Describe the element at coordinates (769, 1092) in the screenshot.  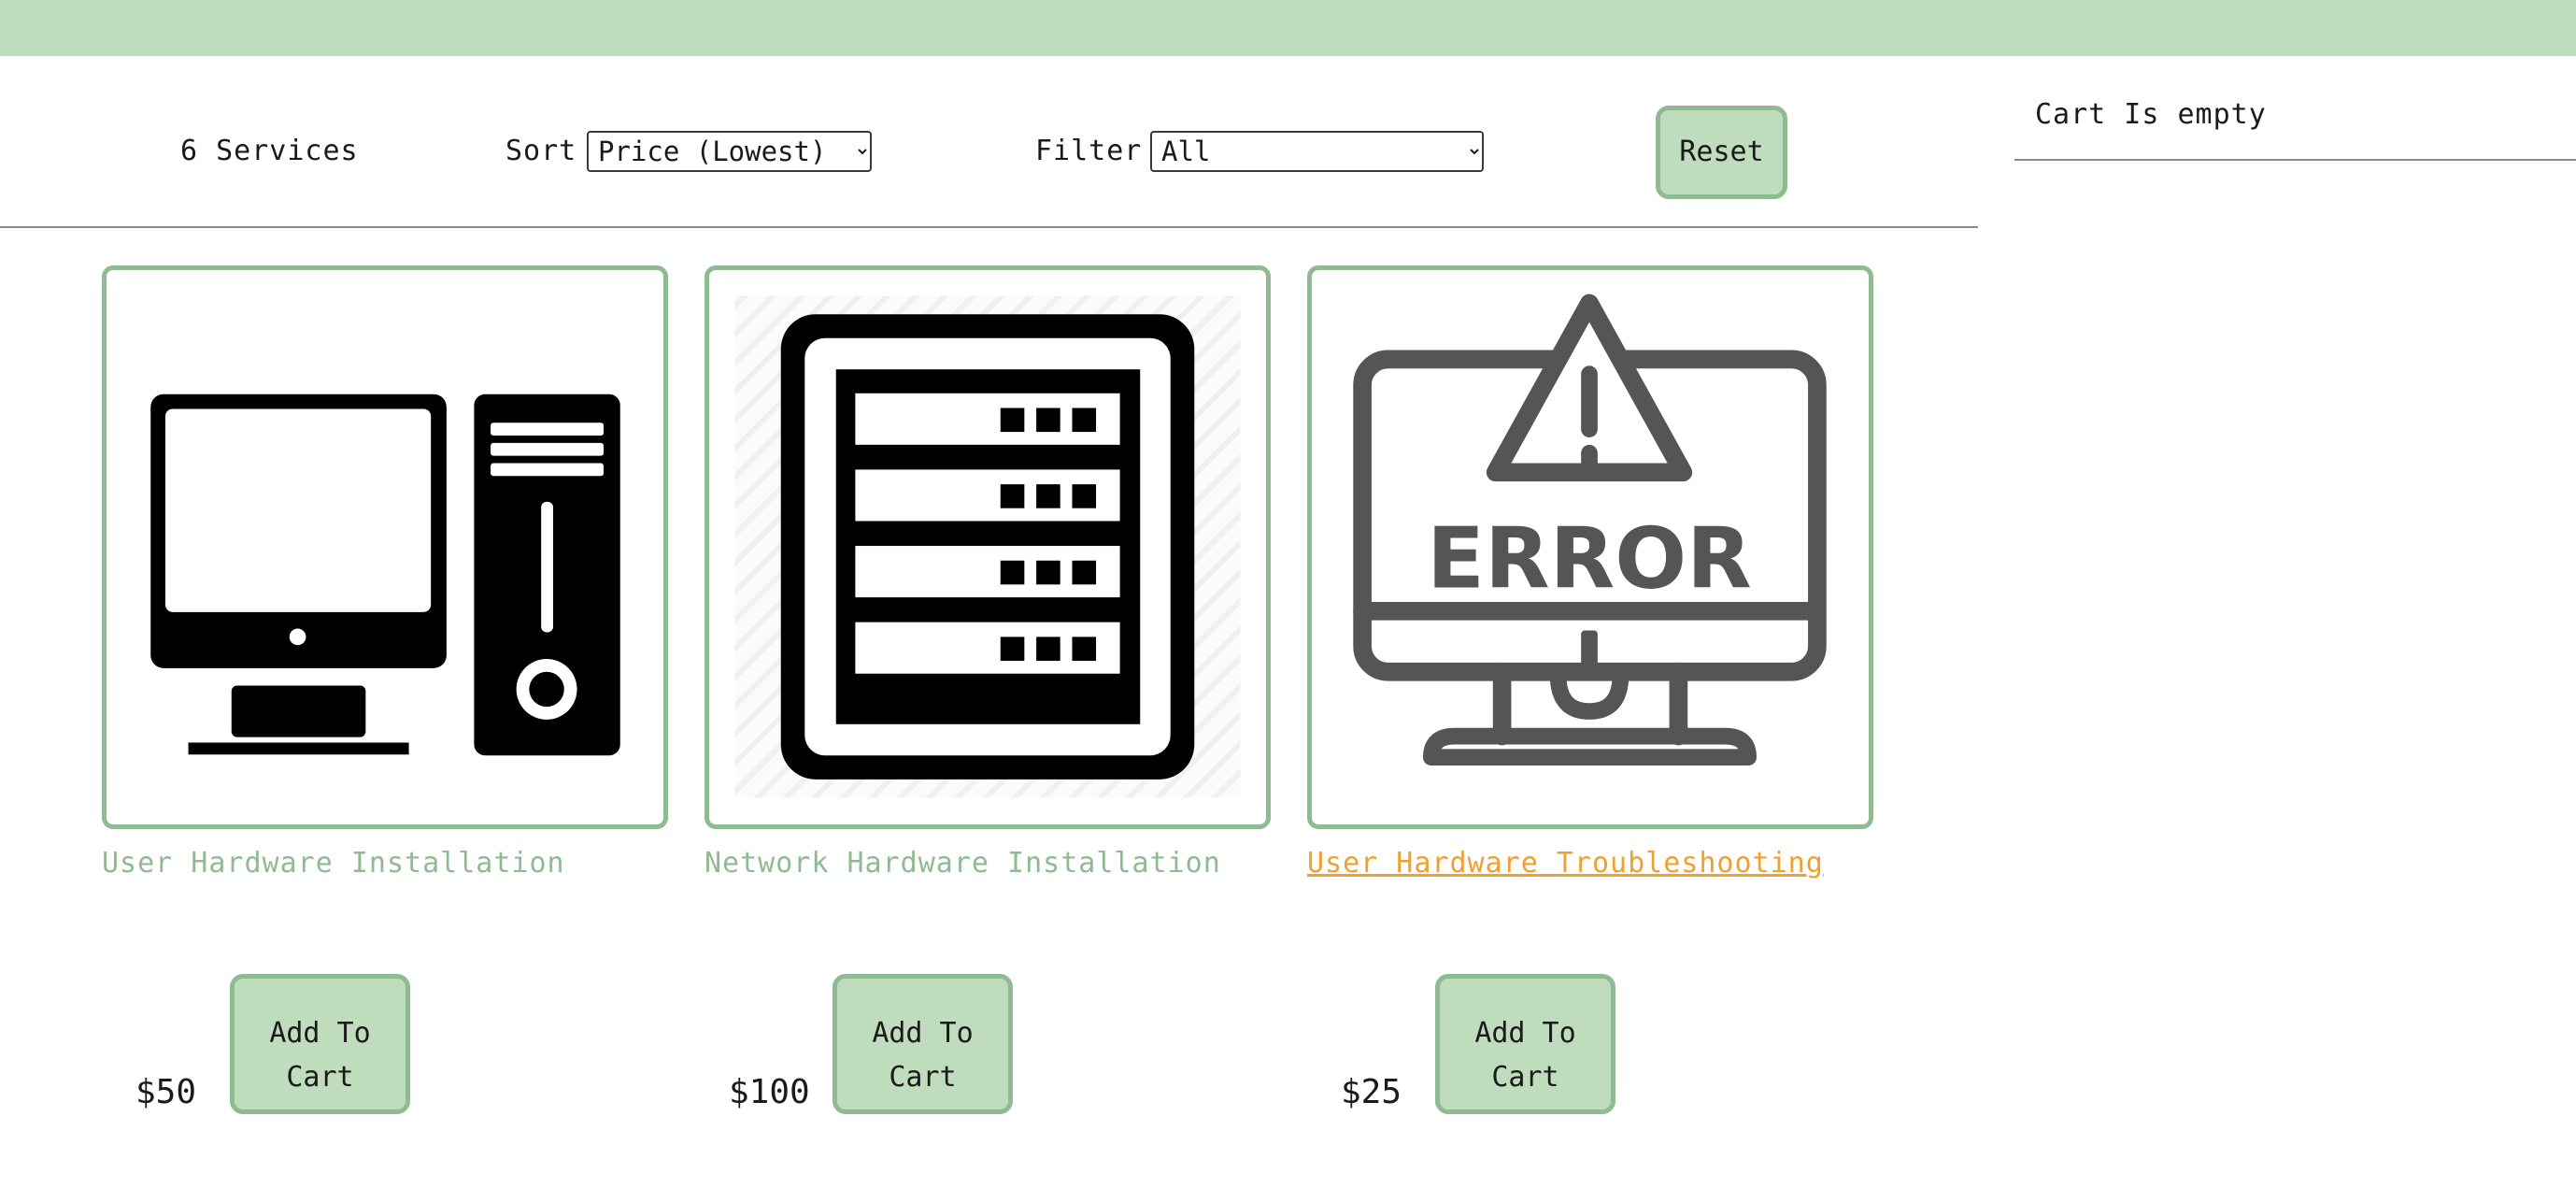
I see `product-price: $100` at that location.